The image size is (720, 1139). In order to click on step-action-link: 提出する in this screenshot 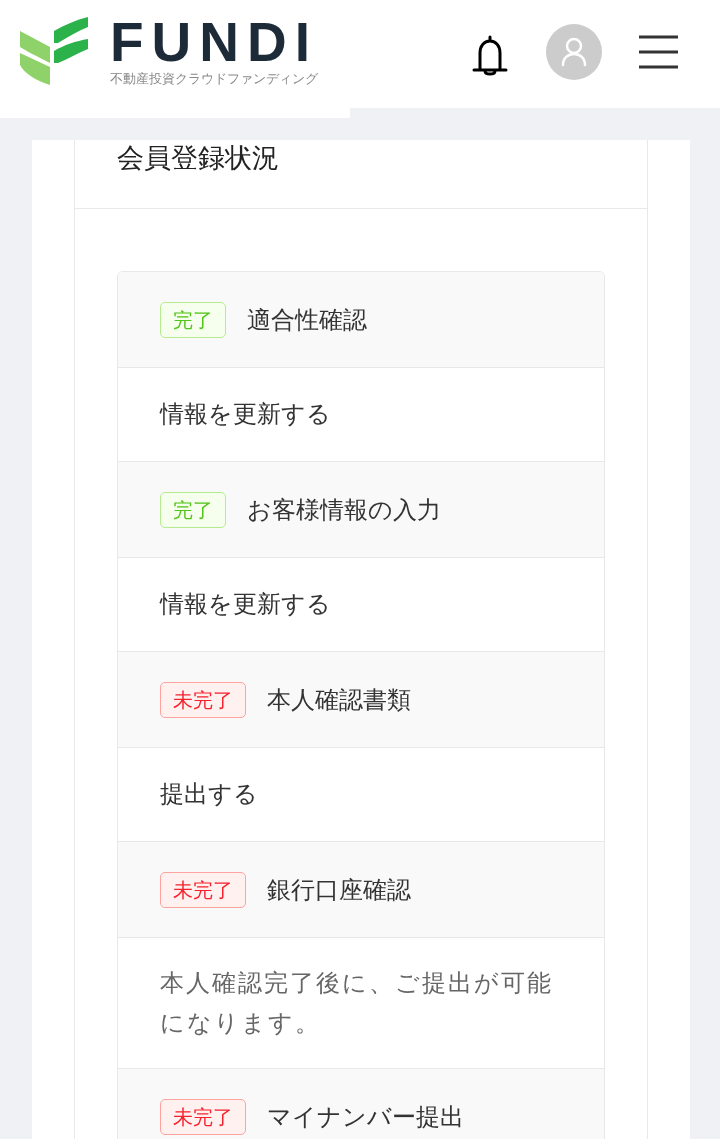, I will do `click(209, 794)`.